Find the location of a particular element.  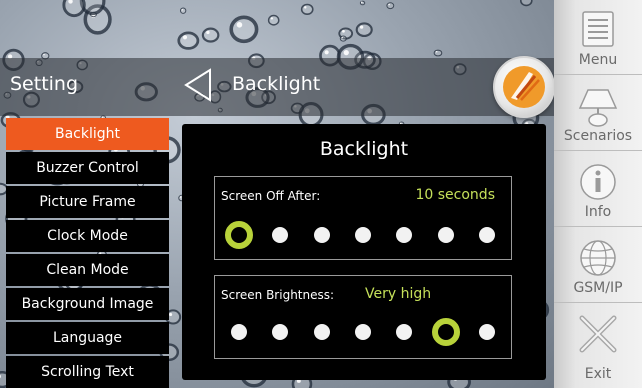

menu-item-label: Language is located at coordinates (87, 338).